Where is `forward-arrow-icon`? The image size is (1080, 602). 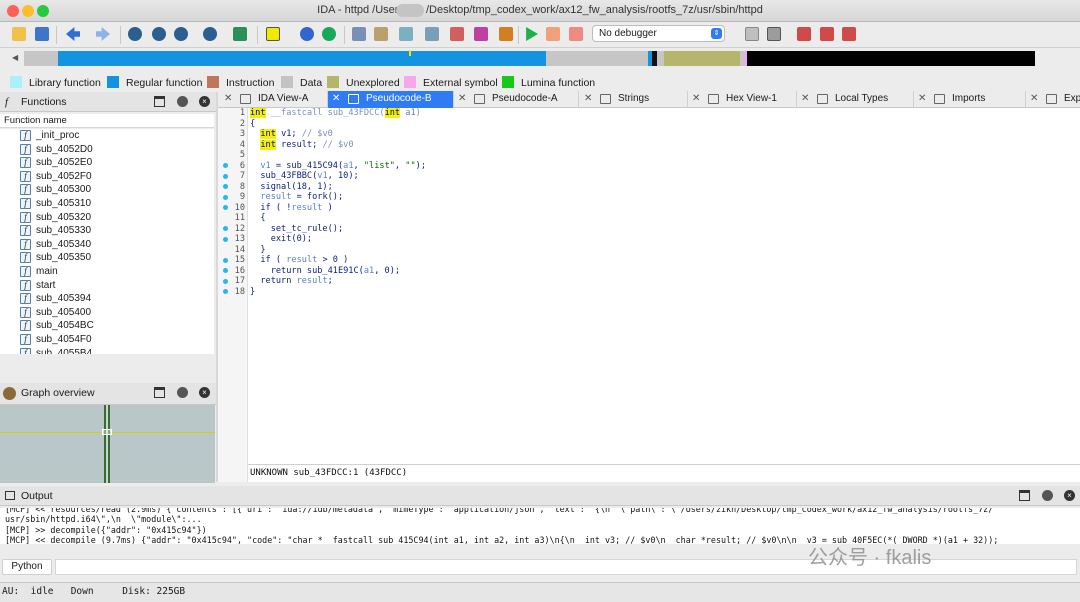
forward-arrow-icon is located at coordinates (103, 34).